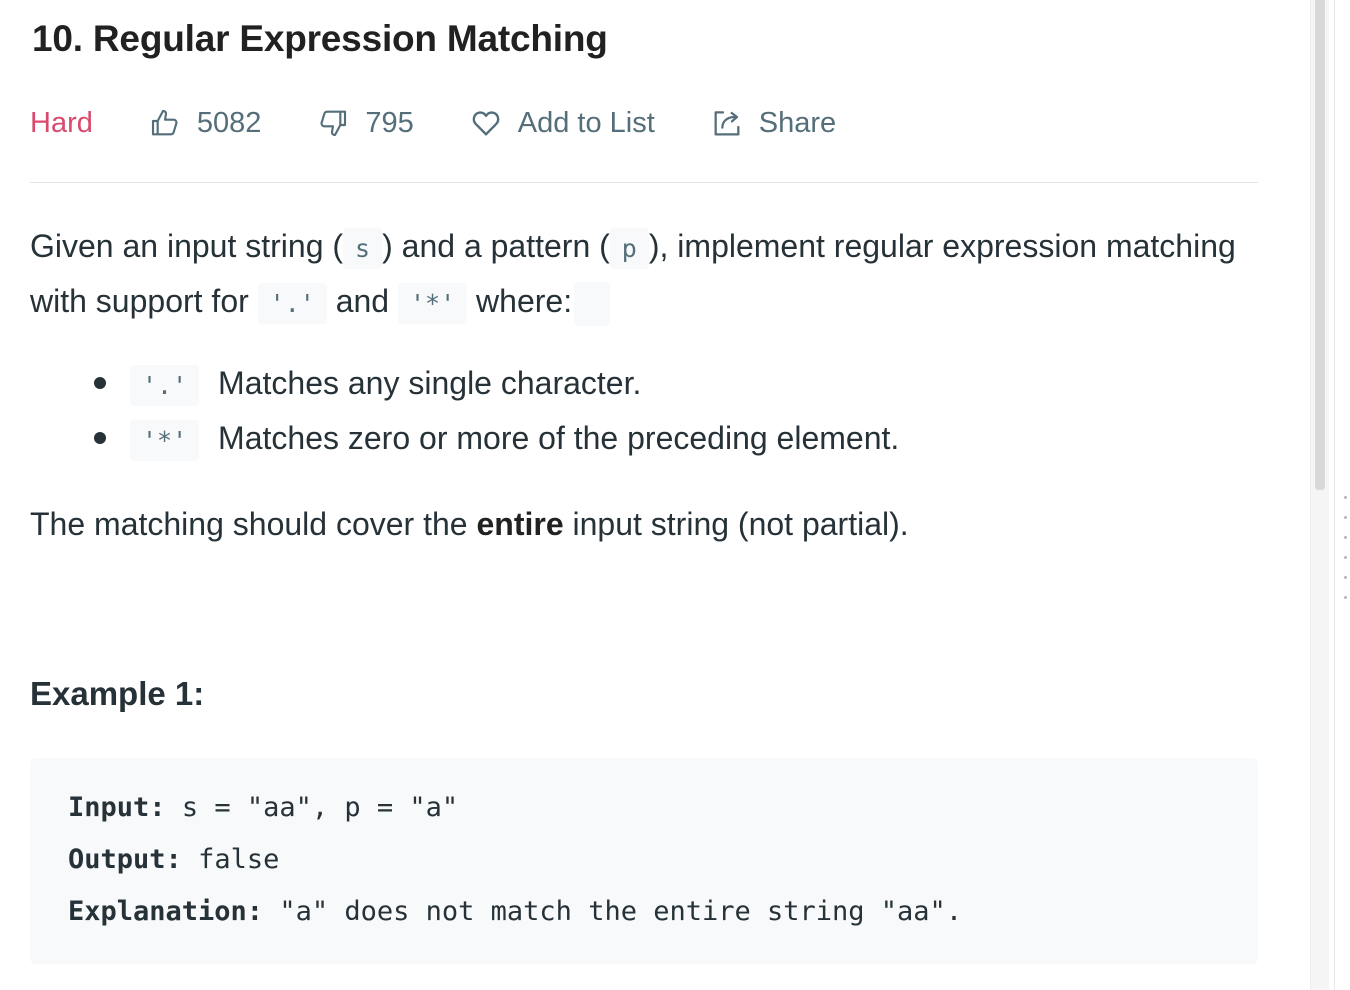 Image resolution: width=1350 pixels, height=990 pixels. Describe the element at coordinates (320, 38) in the screenshot. I see `problem-title: 10. Regular Expression Matching` at that location.